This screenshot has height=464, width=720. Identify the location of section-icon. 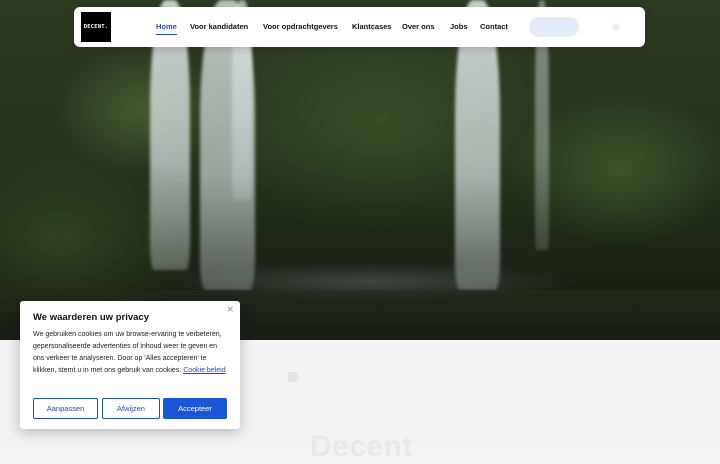
(293, 377).